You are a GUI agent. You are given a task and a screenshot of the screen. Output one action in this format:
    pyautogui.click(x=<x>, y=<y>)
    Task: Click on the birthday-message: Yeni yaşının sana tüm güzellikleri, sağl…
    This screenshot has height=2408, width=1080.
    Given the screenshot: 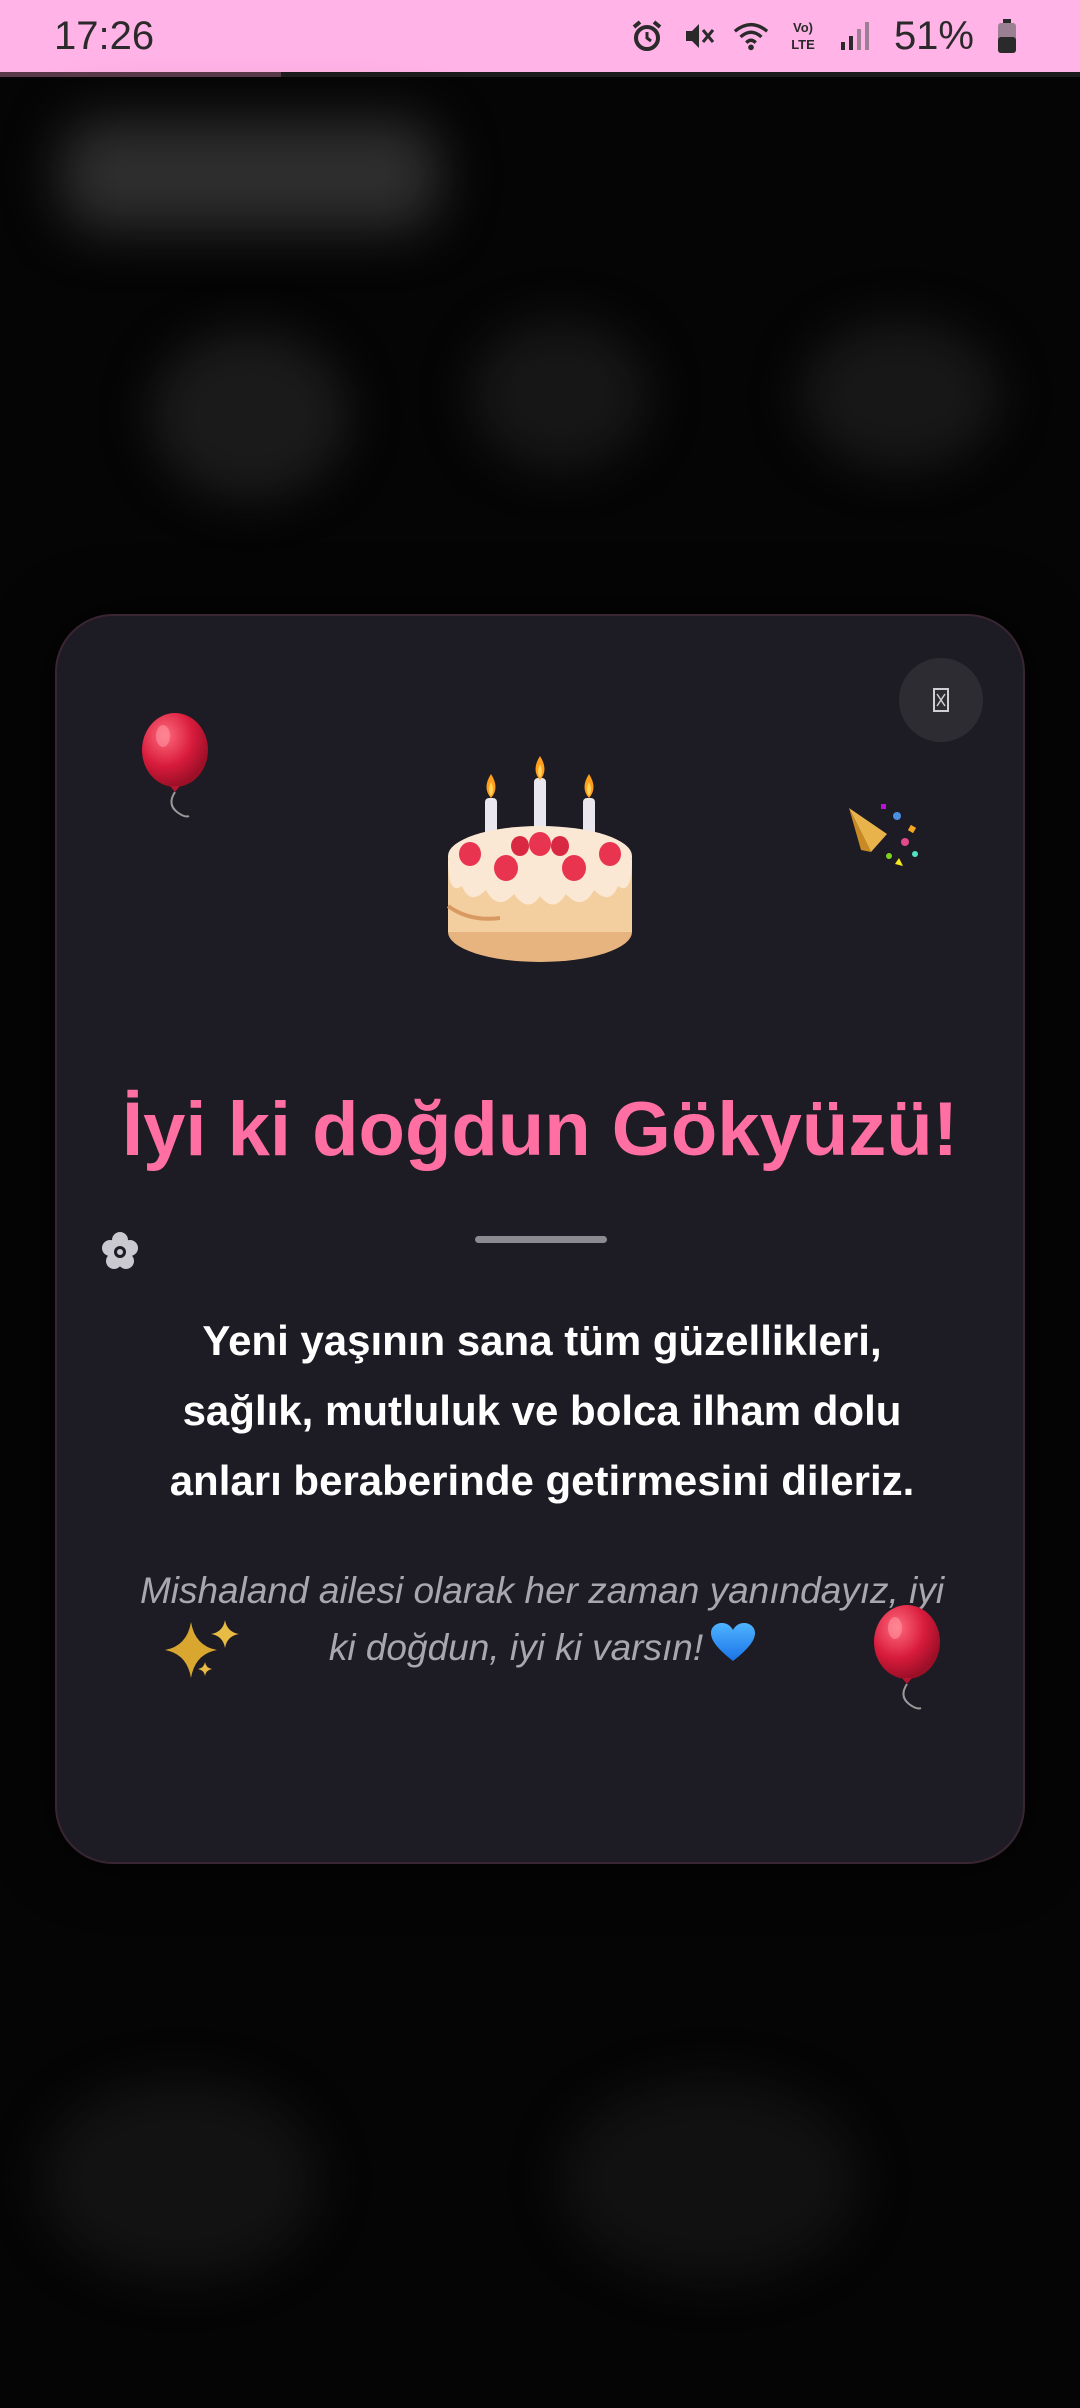 What is the action you would take?
    pyautogui.click(x=542, y=1411)
    